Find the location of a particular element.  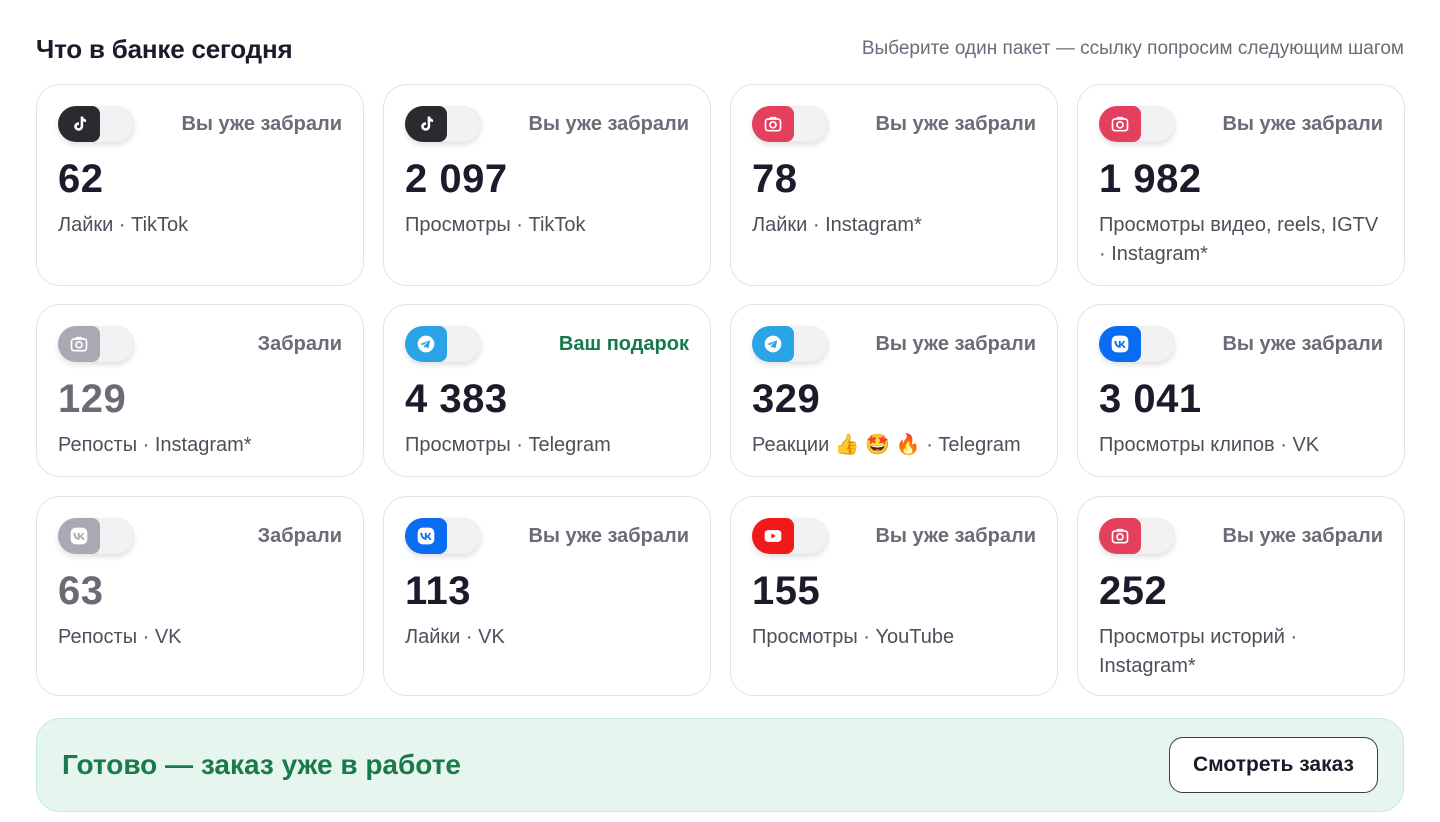

page-title: Что в банке сегодня is located at coordinates (164, 48).